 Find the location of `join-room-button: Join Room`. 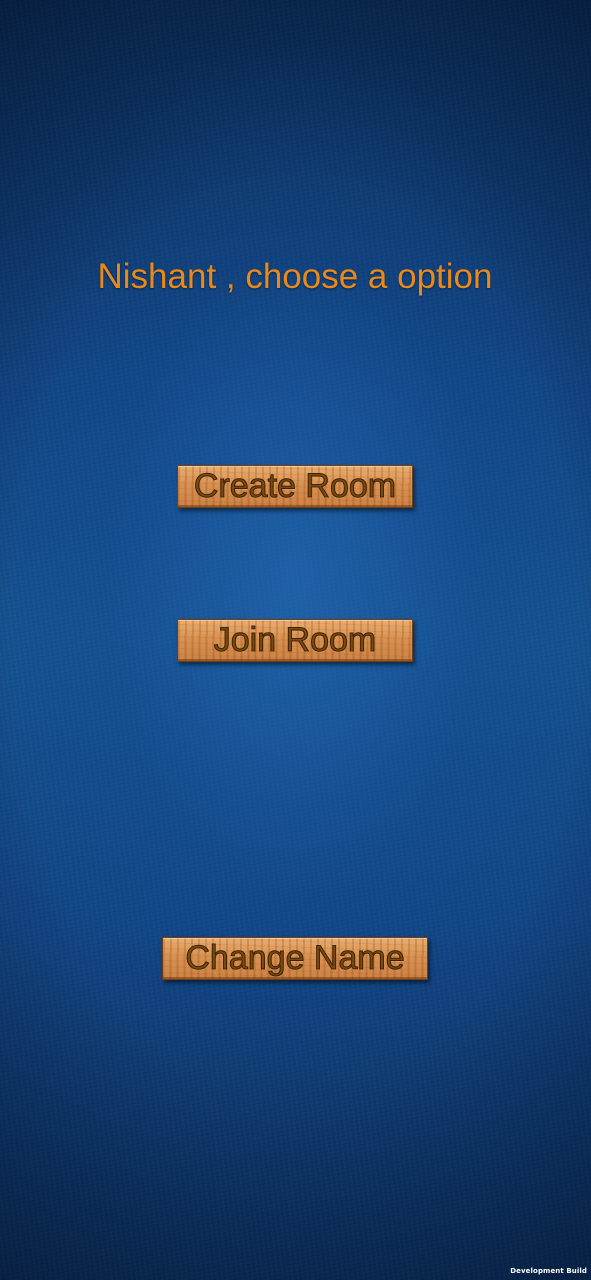

join-room-button: Join Room is located at coordinates (295, 640).